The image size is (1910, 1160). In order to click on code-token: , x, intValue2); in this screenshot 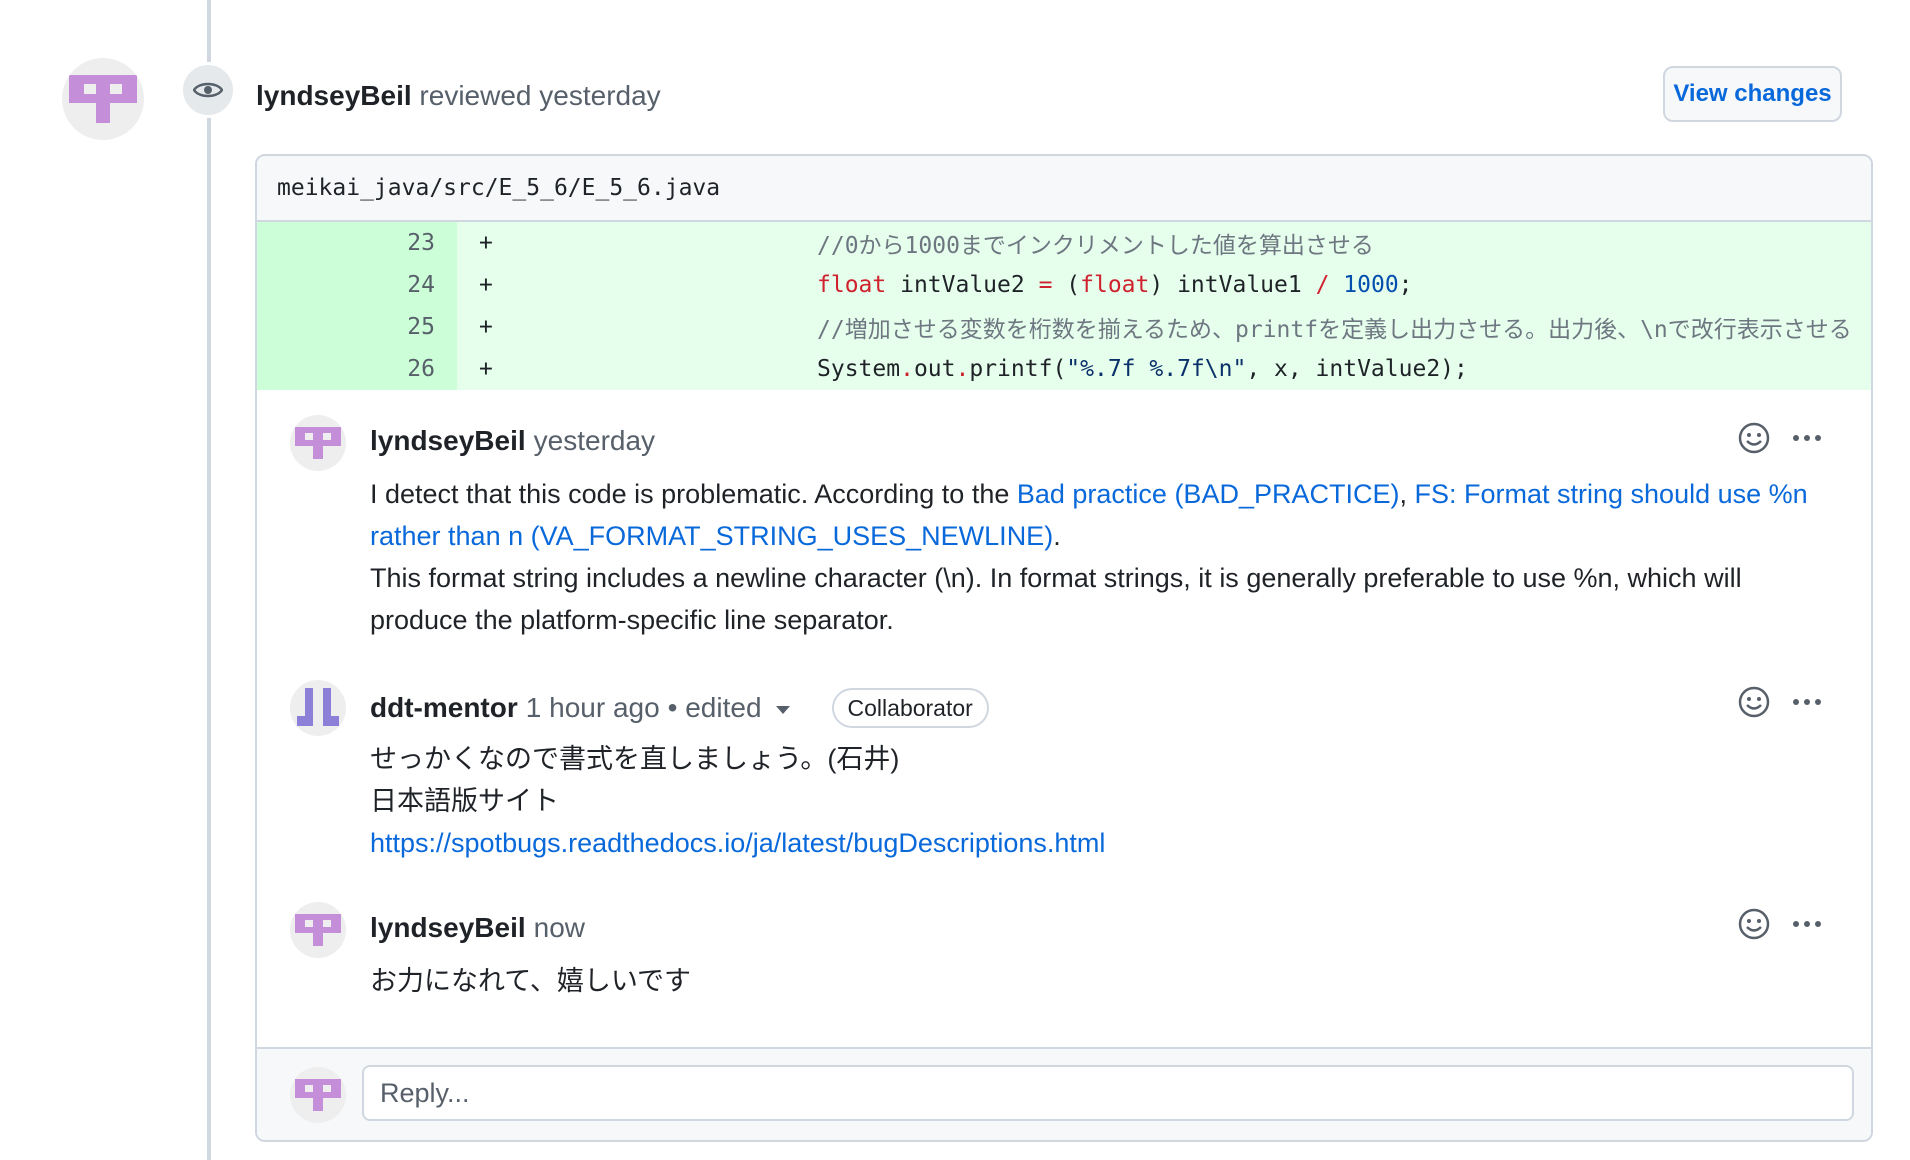, I will do `click(1357, 369)`.